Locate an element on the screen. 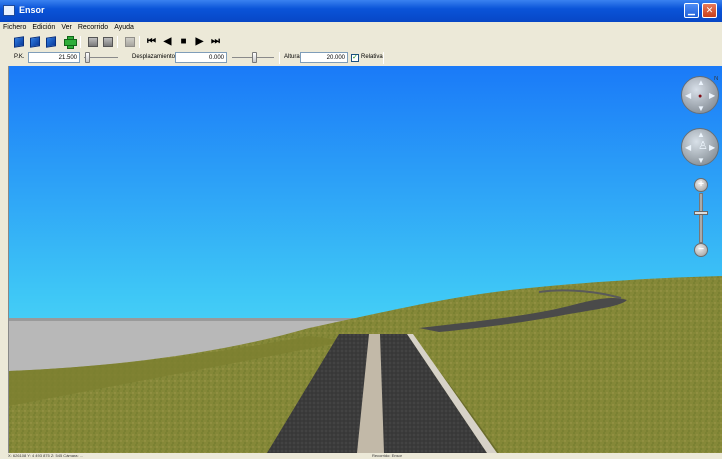 The image size is (722, 459). zoom-in-button: + is located at coordinates (701, 185).